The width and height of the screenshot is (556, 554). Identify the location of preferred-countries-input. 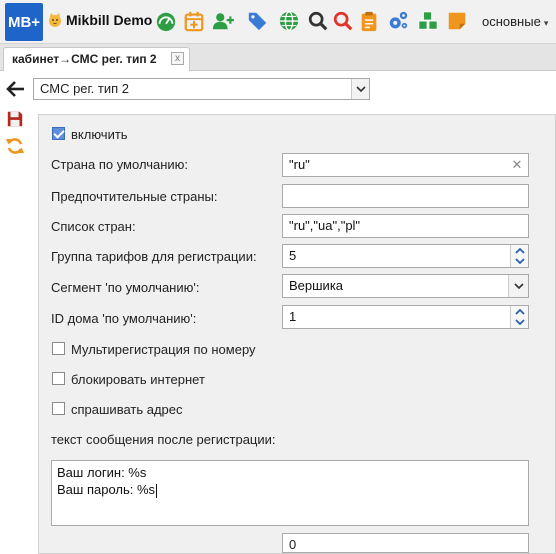
(405, 196).